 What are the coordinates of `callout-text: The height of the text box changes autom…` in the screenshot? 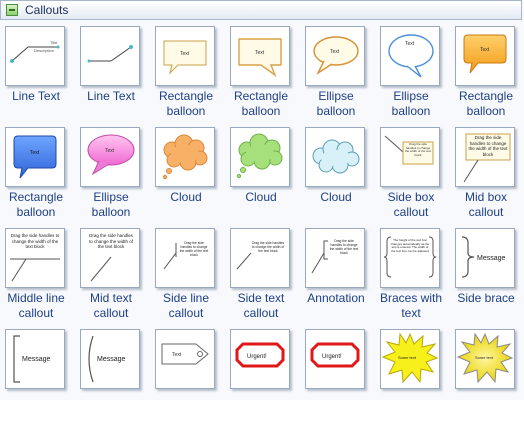 It's located at (410, 246).